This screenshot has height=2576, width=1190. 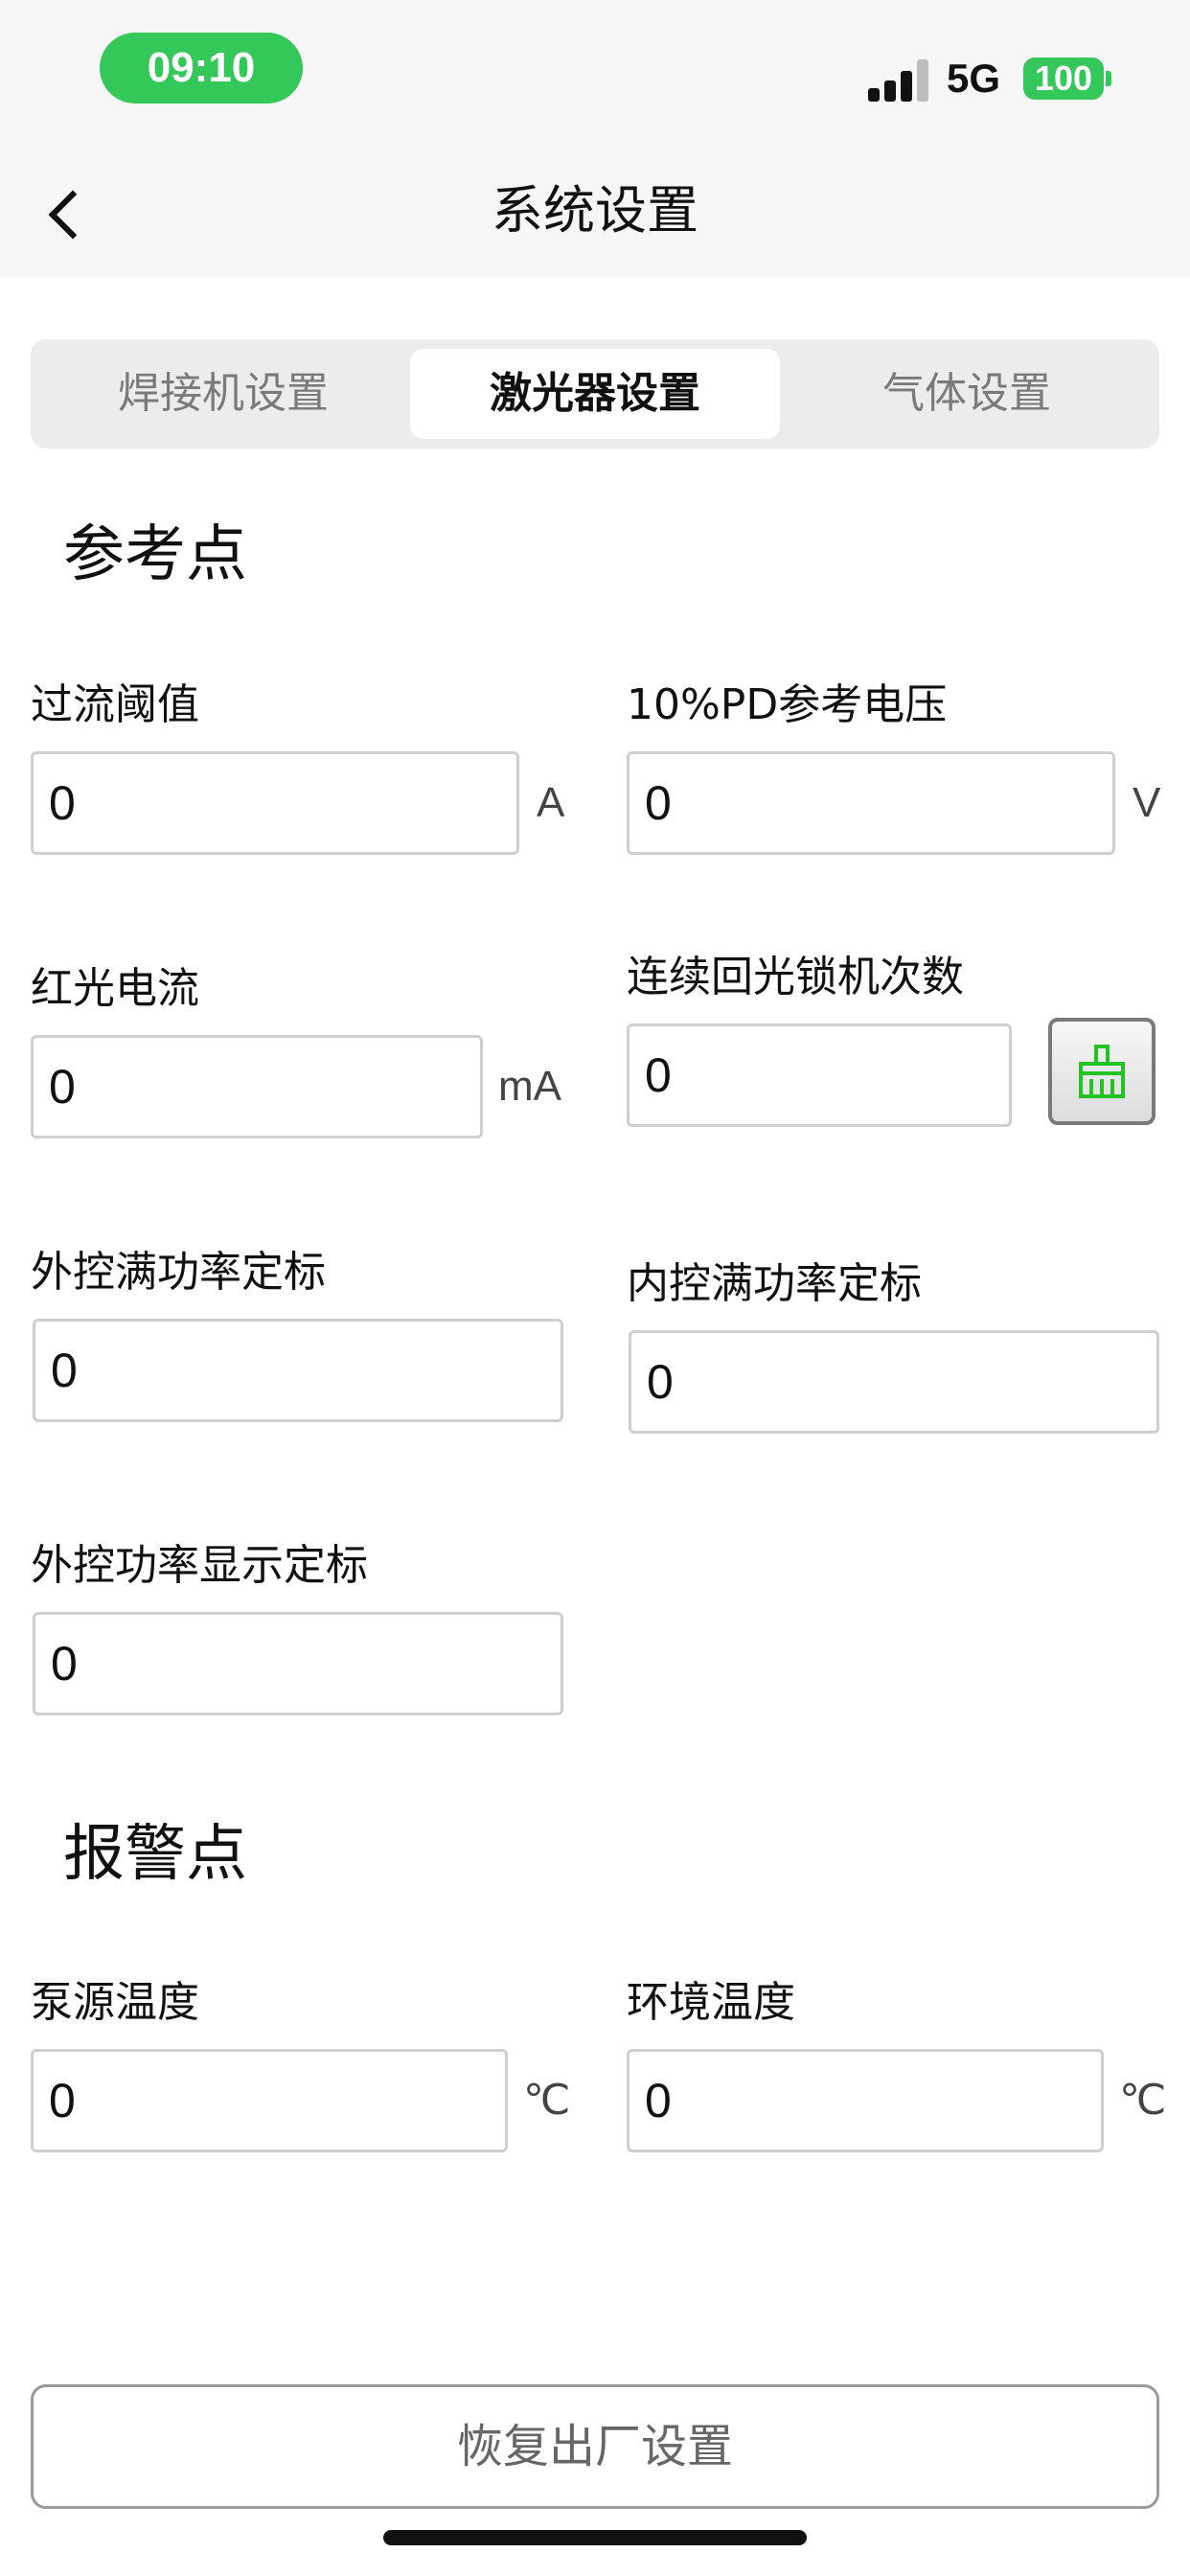 What do you see at coordinates (179, 1272) in the screenshot?
I see `ext-full-power-label: 外控满功率定标` at bounding box center [179, 1272].